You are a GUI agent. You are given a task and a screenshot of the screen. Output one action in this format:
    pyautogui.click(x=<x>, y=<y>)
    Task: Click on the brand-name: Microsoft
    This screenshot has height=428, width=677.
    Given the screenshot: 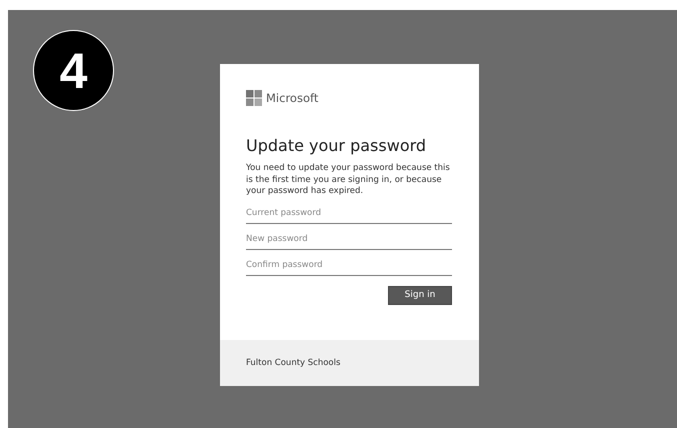 What is the action you would take?
    pyautogui.click(x=292, y=98)
    